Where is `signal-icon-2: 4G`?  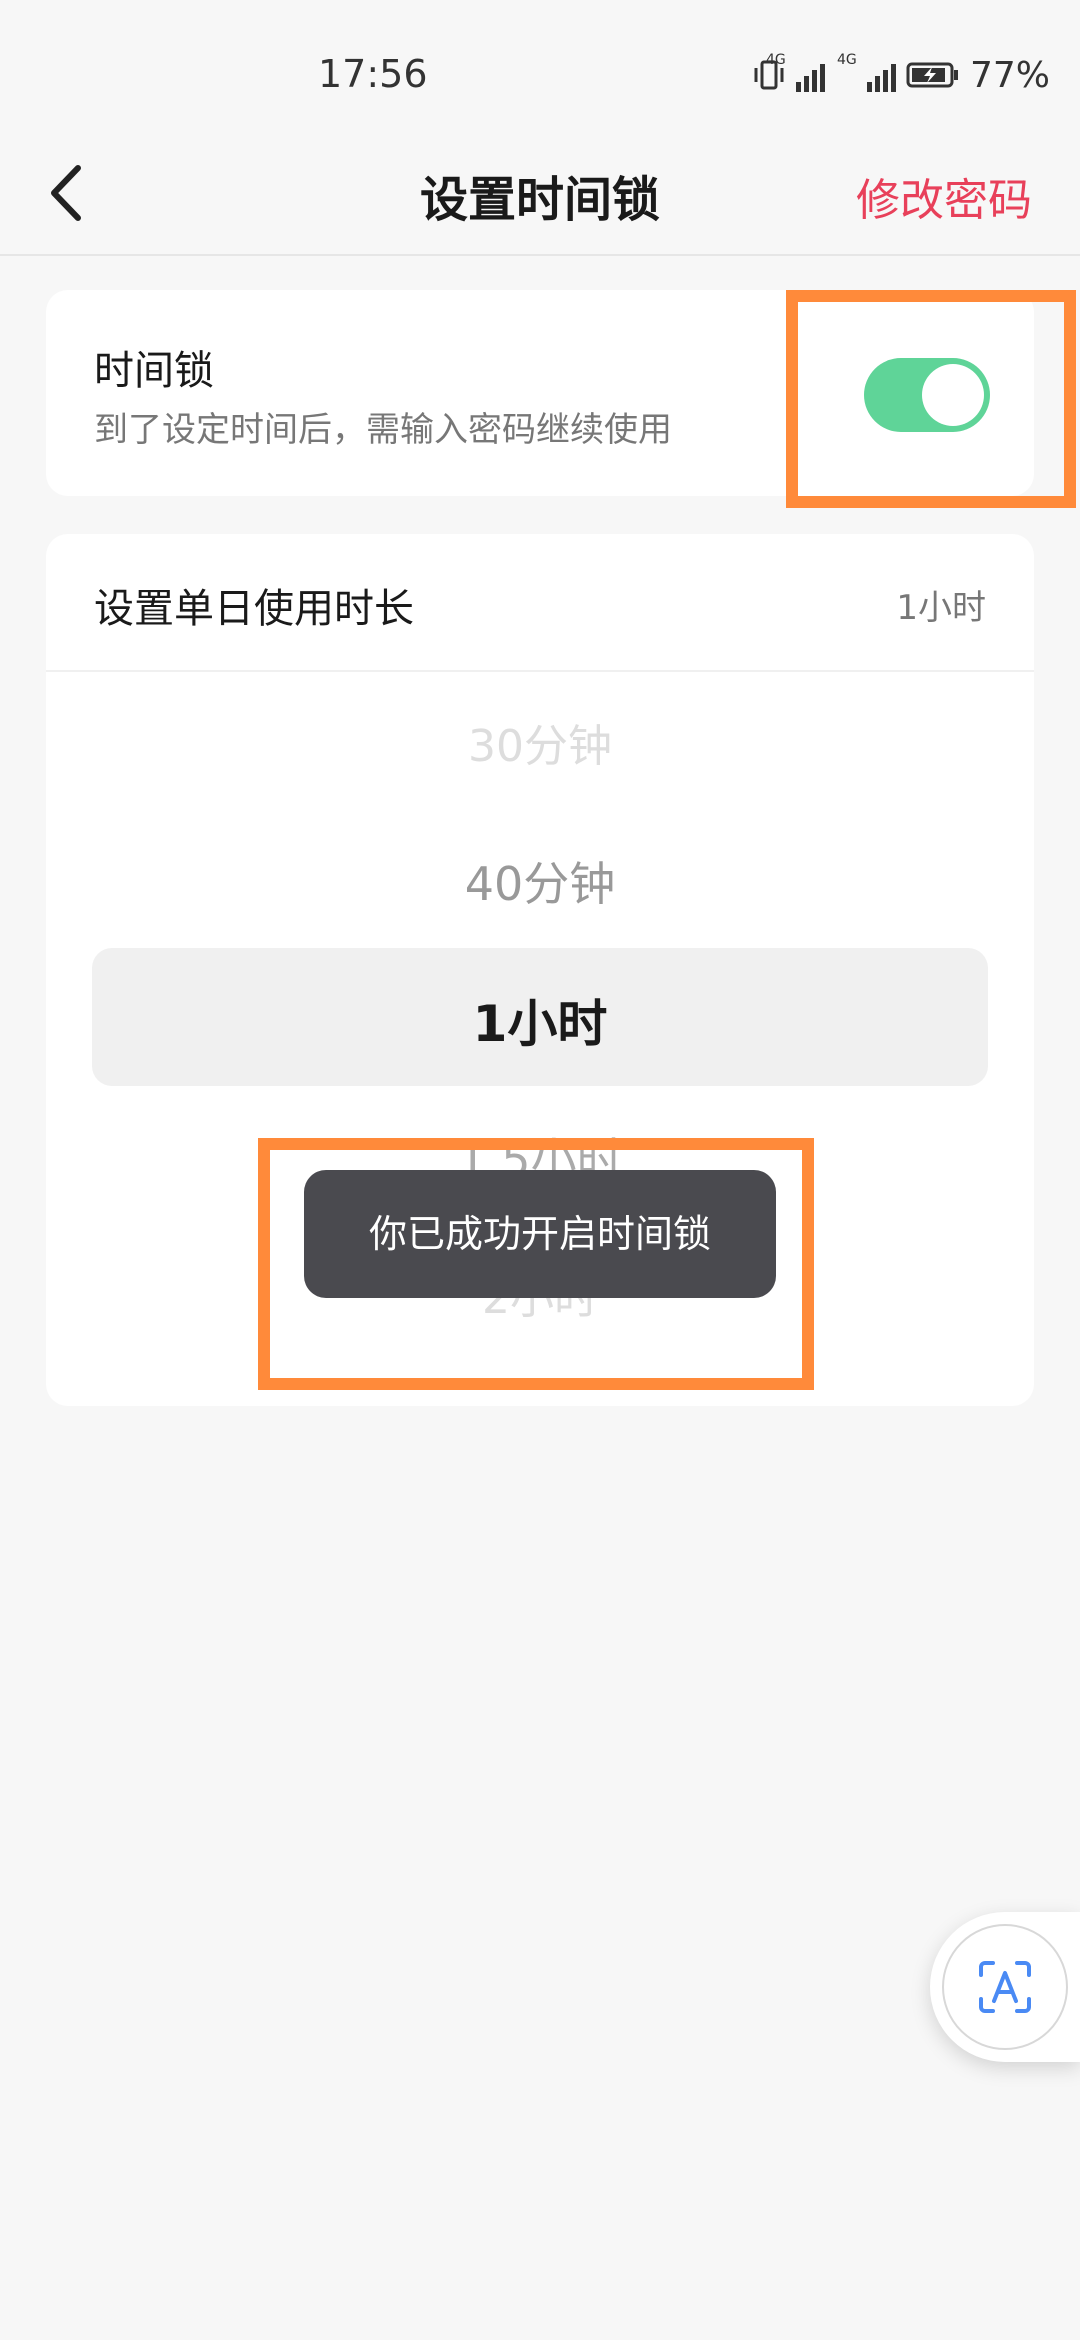
signal-icon-2: 4G is located at coordinates (866, 72).